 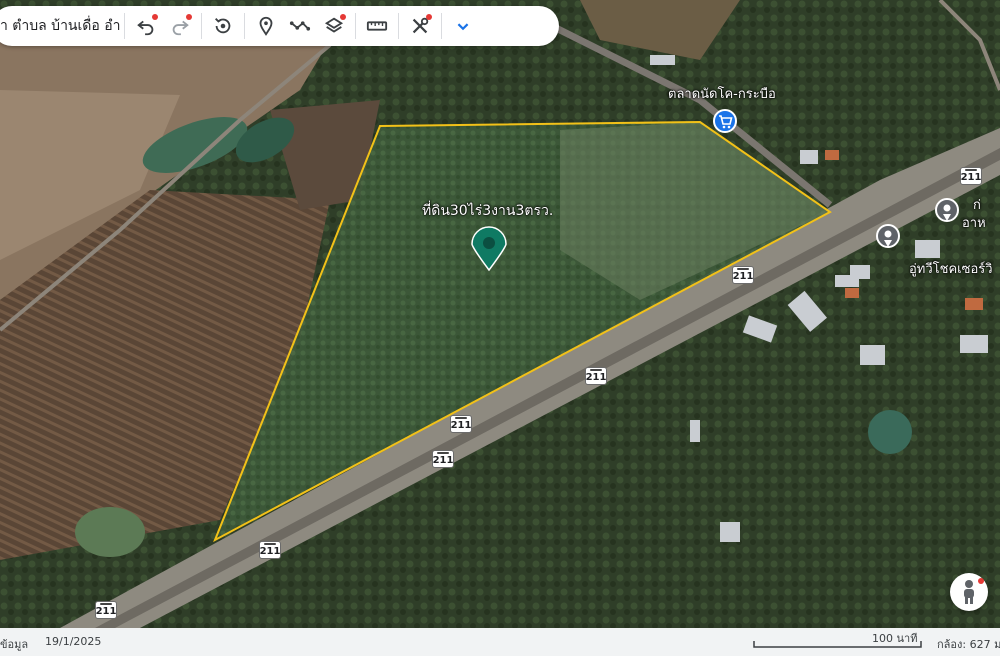 What do you see at coordinates (420, 26) in the screenshot?
I see `tools-button` at bounding box center [420, 26].